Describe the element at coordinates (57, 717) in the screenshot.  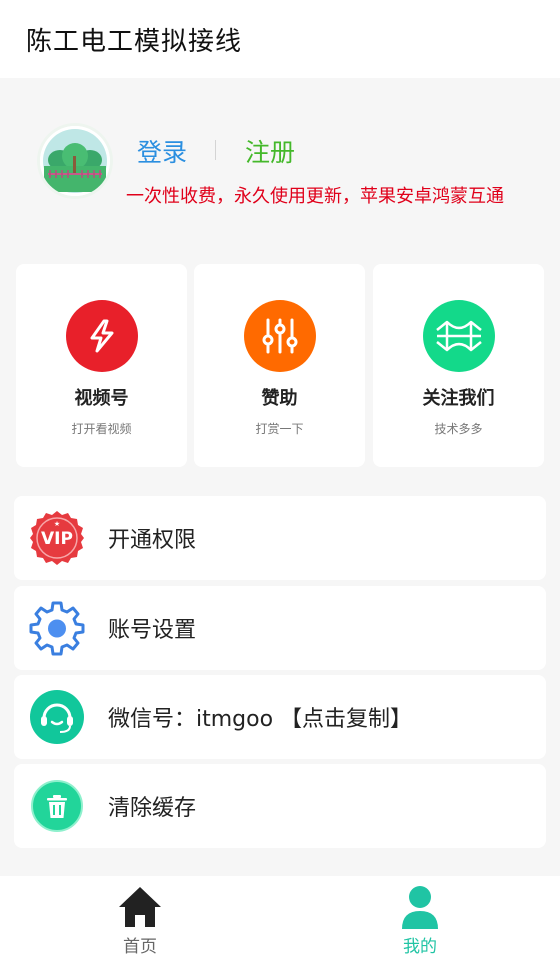
I see `headset-icon` at that location.